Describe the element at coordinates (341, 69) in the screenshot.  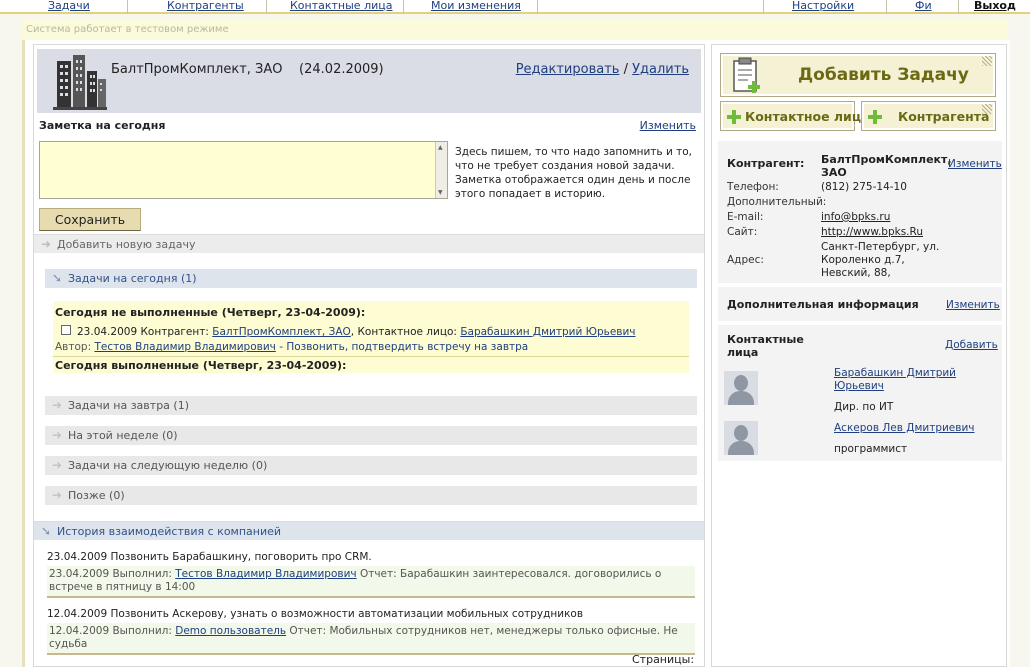
I see `company-date: (24.02.2009)` at that location.